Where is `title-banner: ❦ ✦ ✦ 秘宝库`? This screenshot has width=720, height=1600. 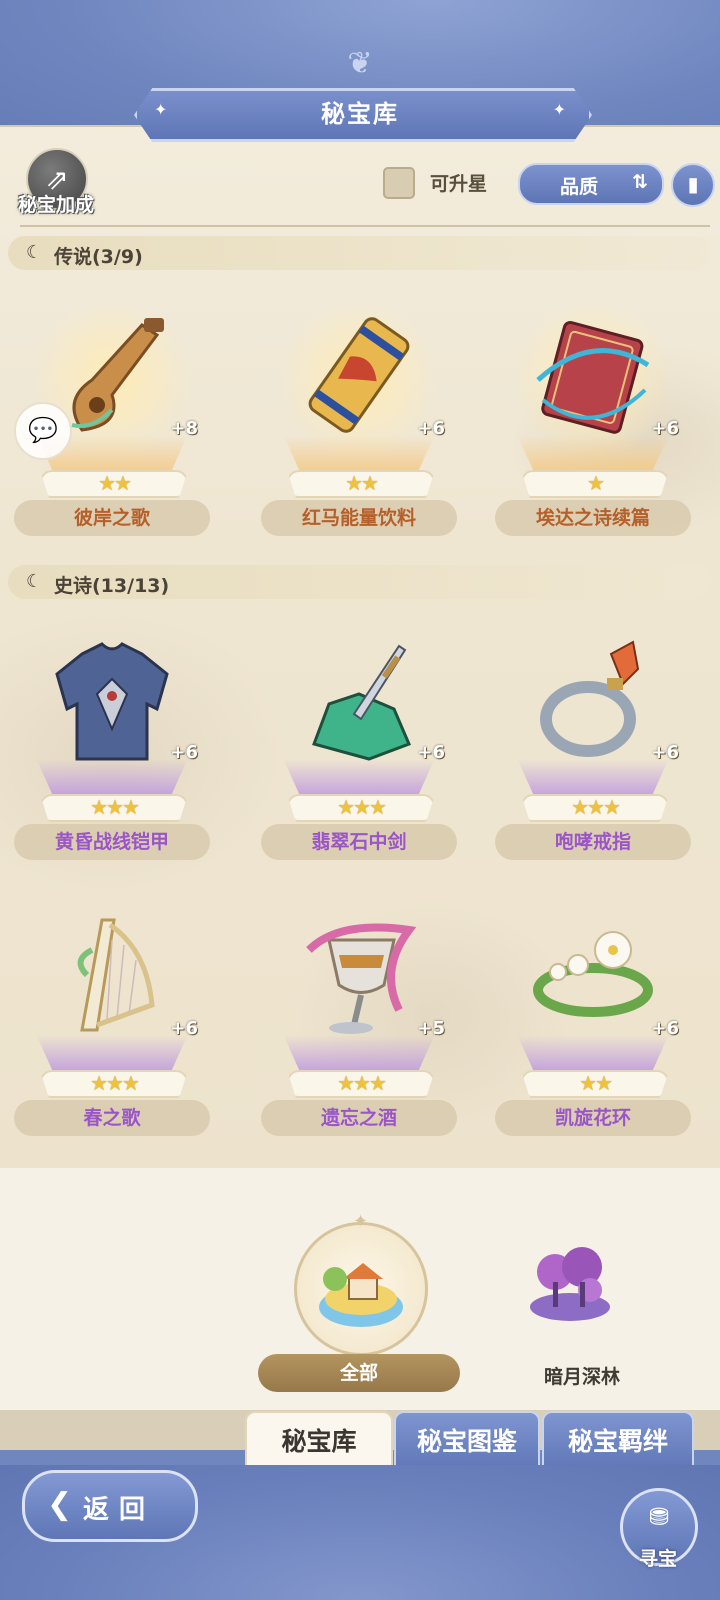 title-banner: ❦ ✦ ✦ 秘宝库 is located at coordinates (360, 94).